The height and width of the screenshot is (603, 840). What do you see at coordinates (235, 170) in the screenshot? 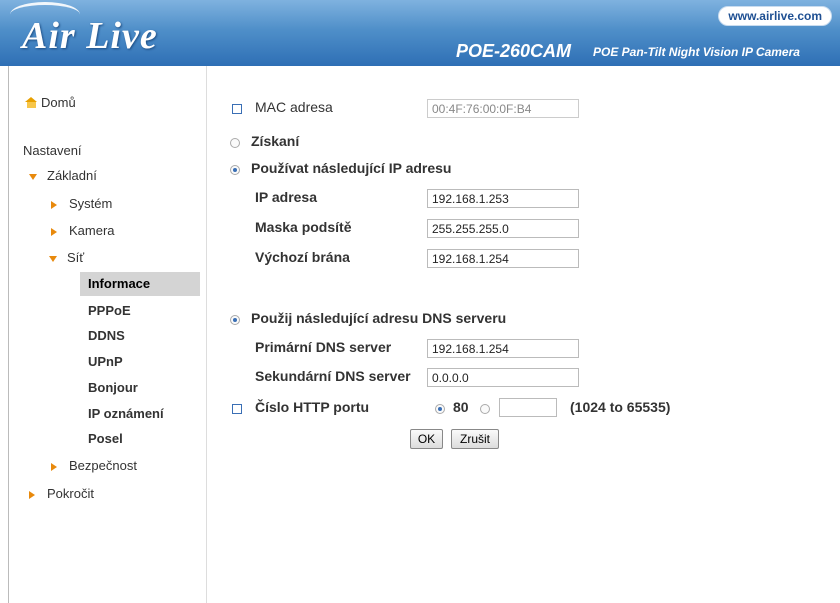
I see `static-ip-radio` at bounding box center [235, 170].